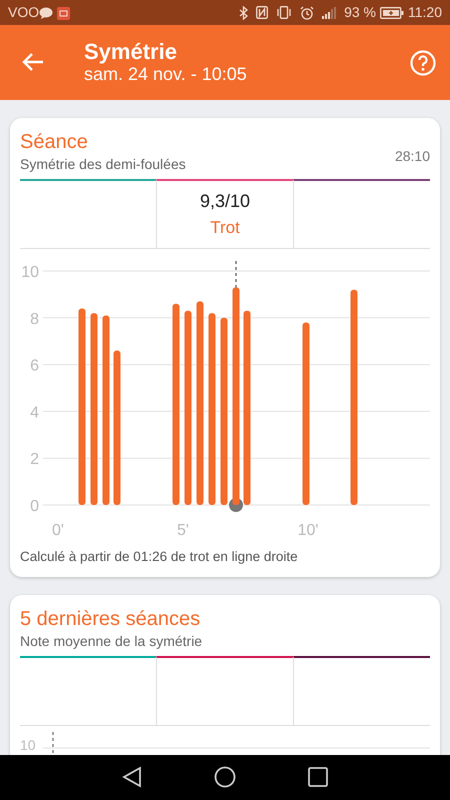  Describe the element at coordinates (111, 619) in the screenshot. I see `card-title: 5 dernières séances` at that location.